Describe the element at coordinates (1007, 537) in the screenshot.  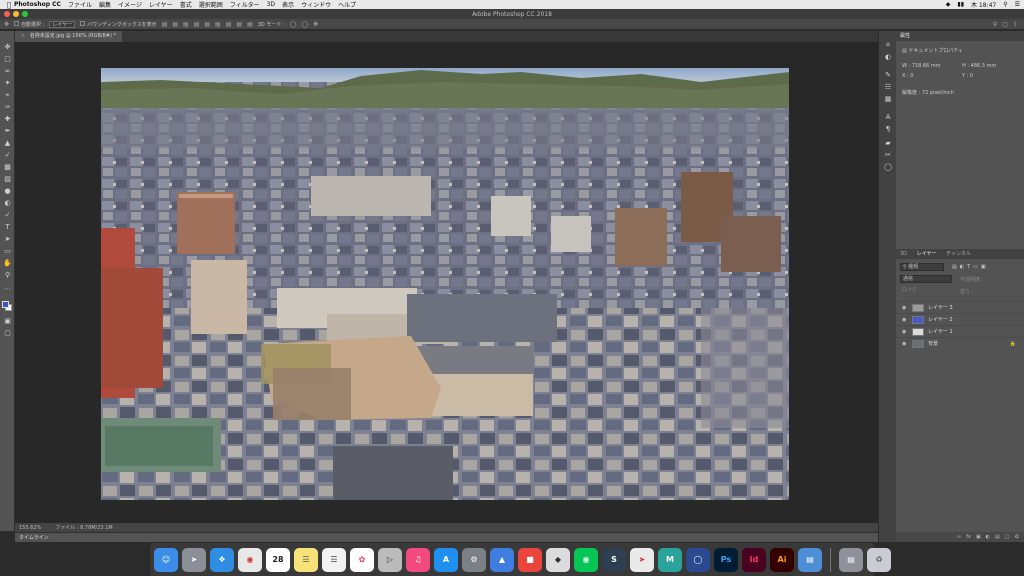
I see `new-layer-icon: □` at that location.